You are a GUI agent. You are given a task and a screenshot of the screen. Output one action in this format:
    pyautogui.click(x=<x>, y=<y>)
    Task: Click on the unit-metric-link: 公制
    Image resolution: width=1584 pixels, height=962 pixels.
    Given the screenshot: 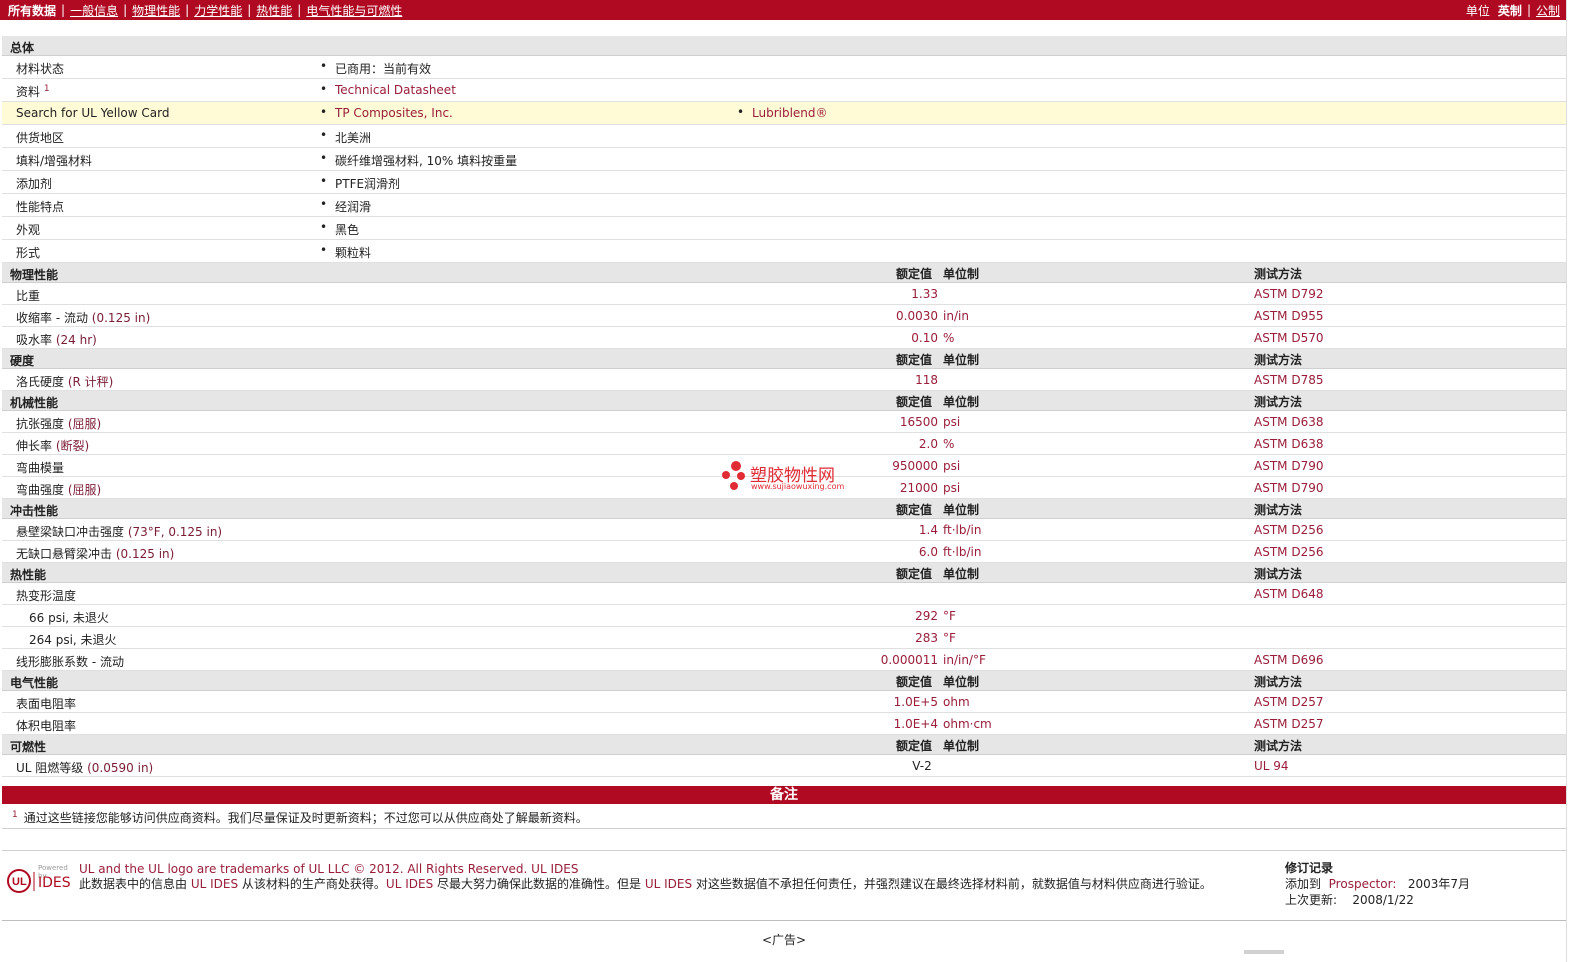 What is the action you would take?
    pyautogui.click(x=1548, y=10)
    